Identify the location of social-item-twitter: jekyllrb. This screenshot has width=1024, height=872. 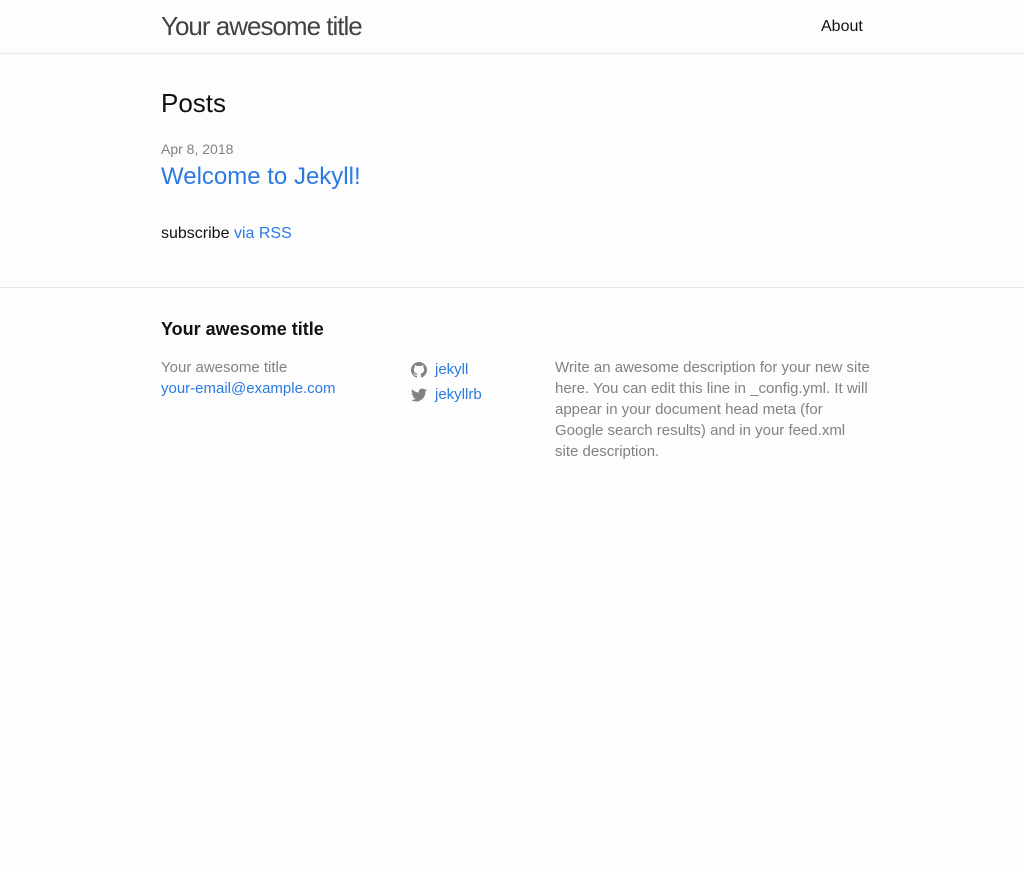
(446, 394).